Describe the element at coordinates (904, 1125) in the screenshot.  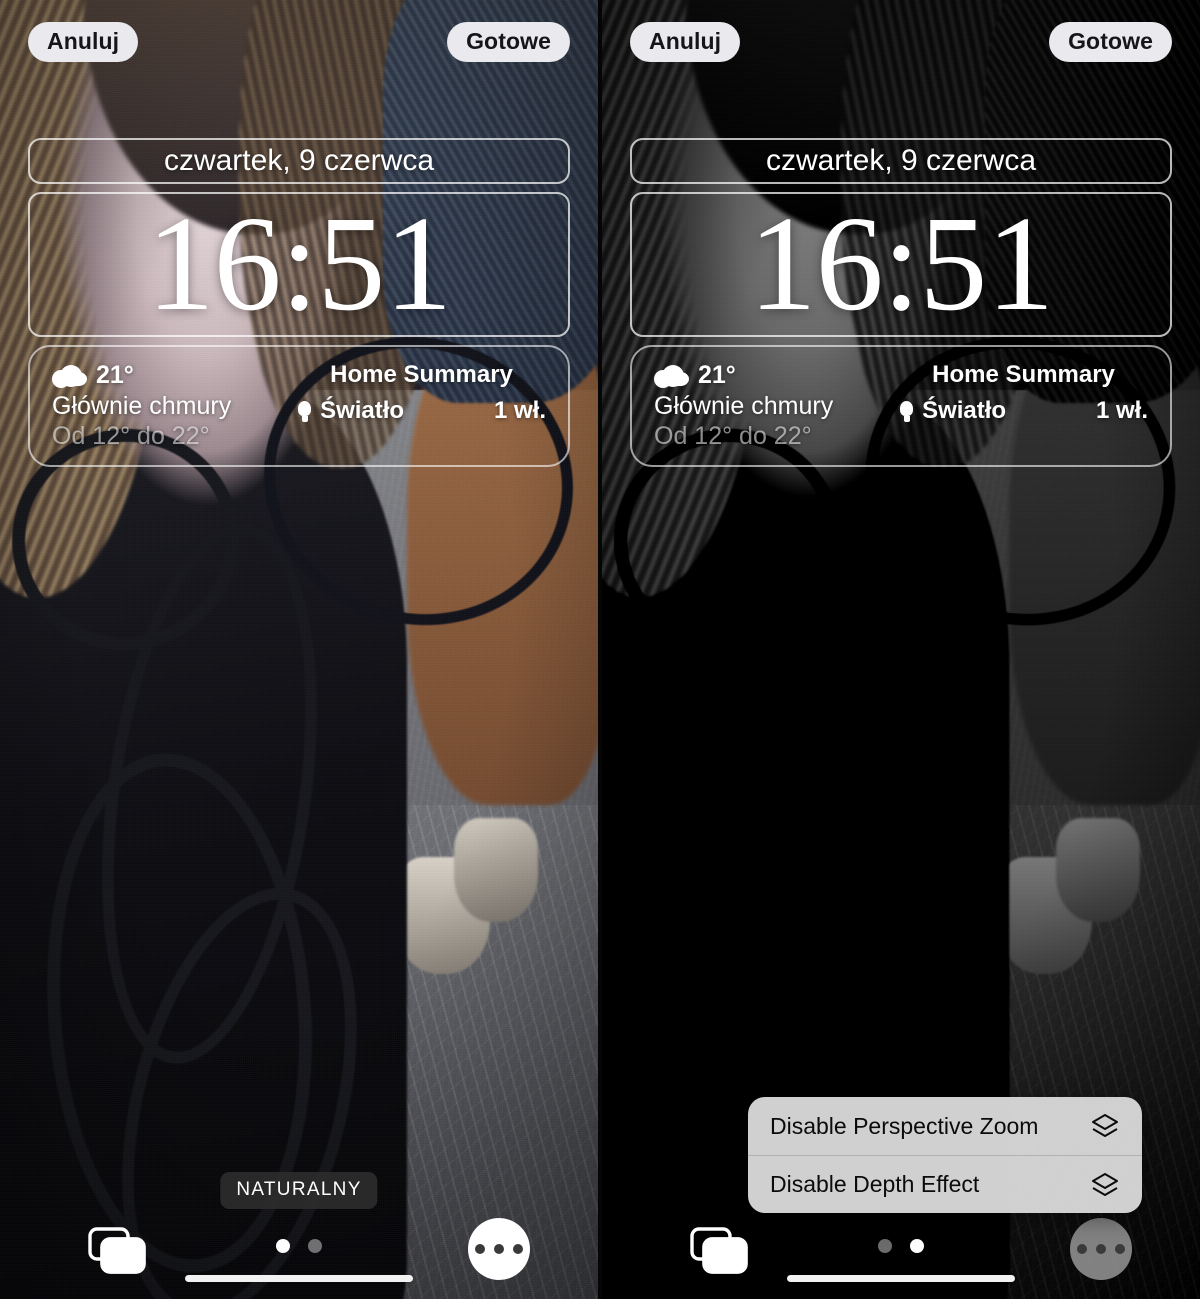
I see `menu-item-label: Disable Perspective Zoom` at that location.